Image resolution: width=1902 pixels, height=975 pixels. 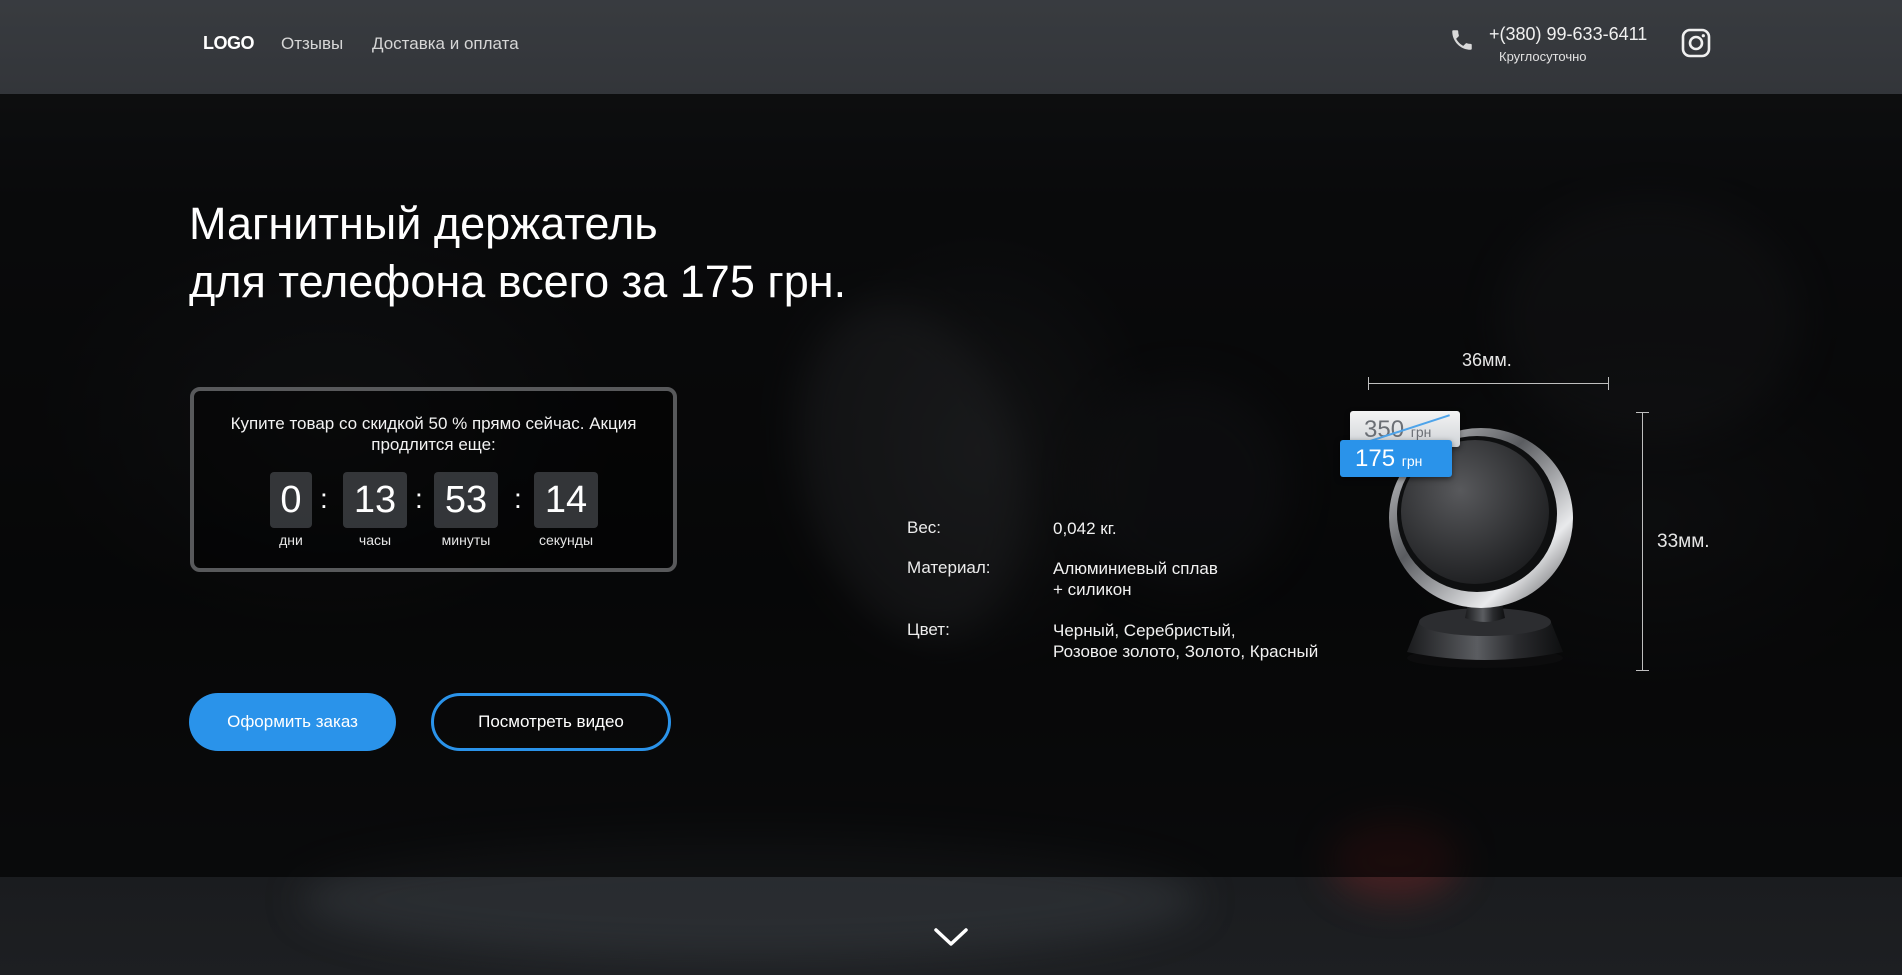 What do you see at coordinates (466, 500) in the screenshot?
I see `countdown-minutes-value: 53` at bounding box center [466, 500].